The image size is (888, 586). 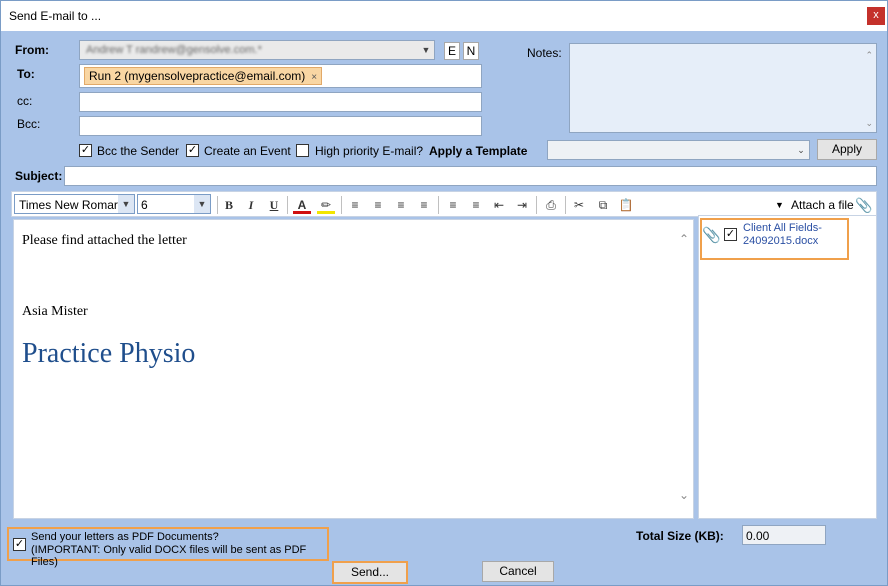 What do you see at coordinates (39, 176) in the screenshot?
I see `subject-label: Subject:` at bounding box center [39, 176].